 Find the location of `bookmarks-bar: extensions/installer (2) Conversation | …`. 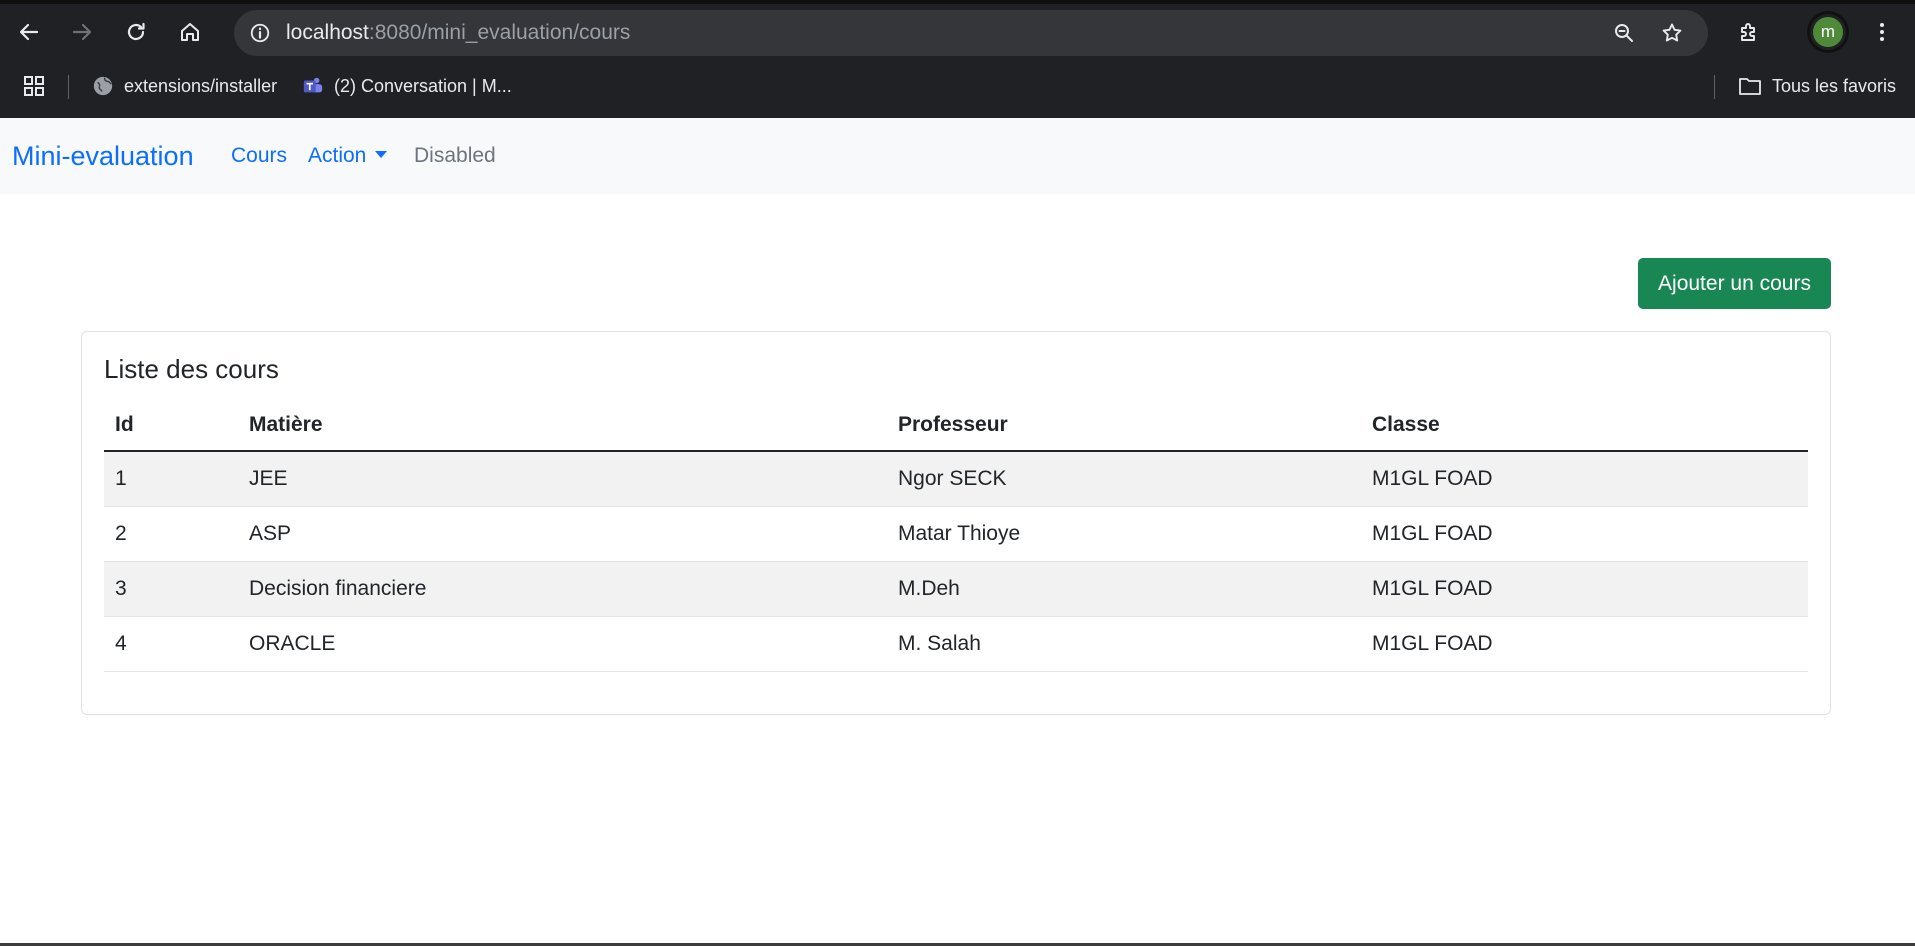

bookmarks-bar: extensions/installer (2) Conversation | … is located at coordinates (957, 86).